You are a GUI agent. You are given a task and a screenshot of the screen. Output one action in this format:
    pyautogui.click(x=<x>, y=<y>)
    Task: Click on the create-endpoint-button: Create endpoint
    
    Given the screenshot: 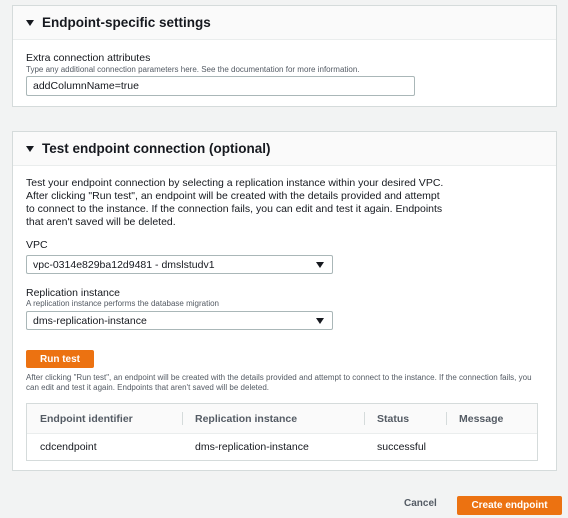 What is the action you would take?
    pyautogui.click(x=509, y=505)
    